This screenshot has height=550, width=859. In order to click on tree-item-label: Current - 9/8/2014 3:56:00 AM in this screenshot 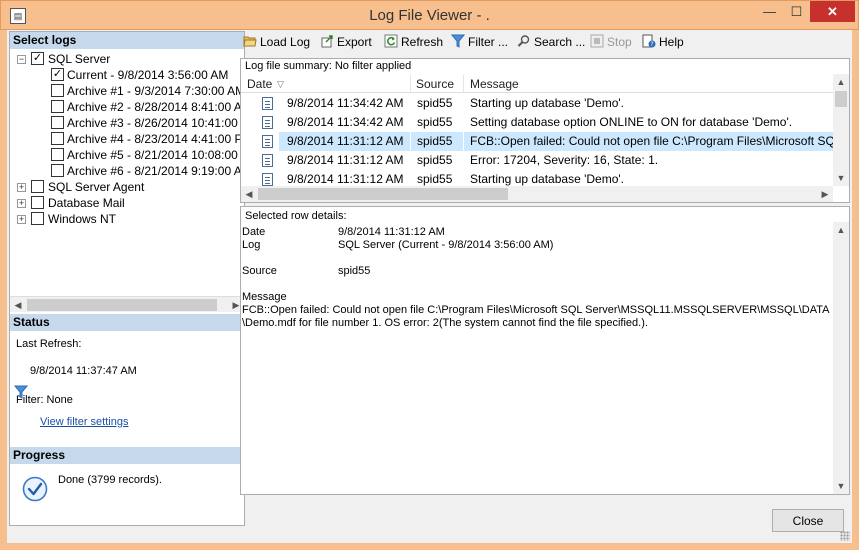, I will do `click(148, 75)`.